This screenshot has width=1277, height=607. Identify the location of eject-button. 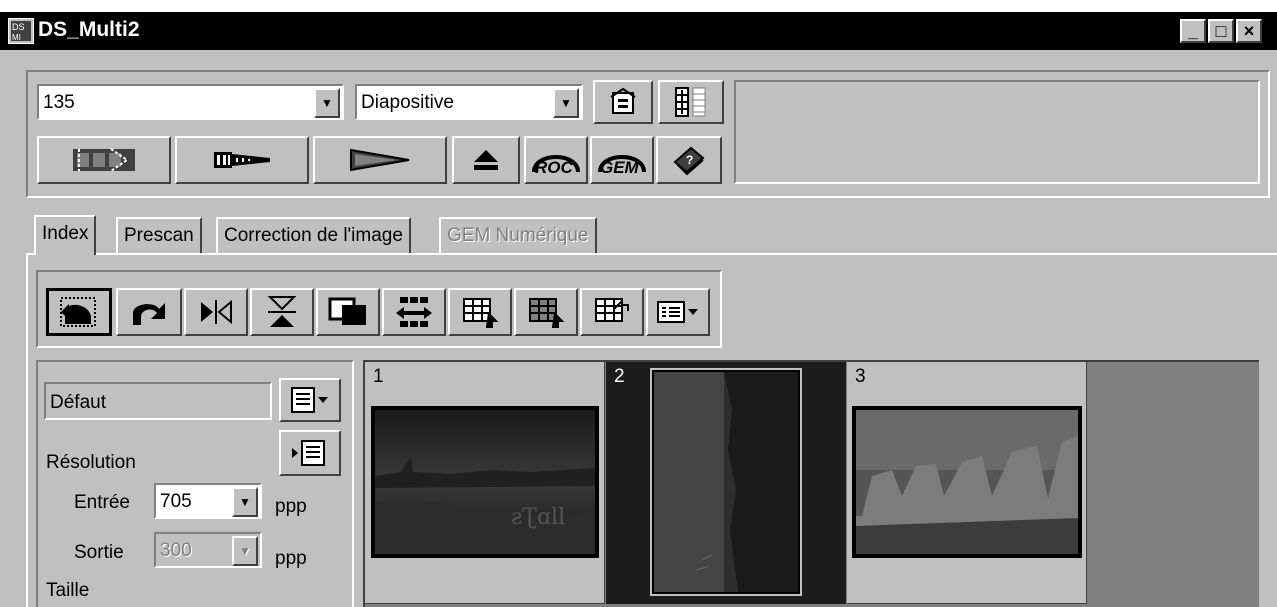
(486, 160).